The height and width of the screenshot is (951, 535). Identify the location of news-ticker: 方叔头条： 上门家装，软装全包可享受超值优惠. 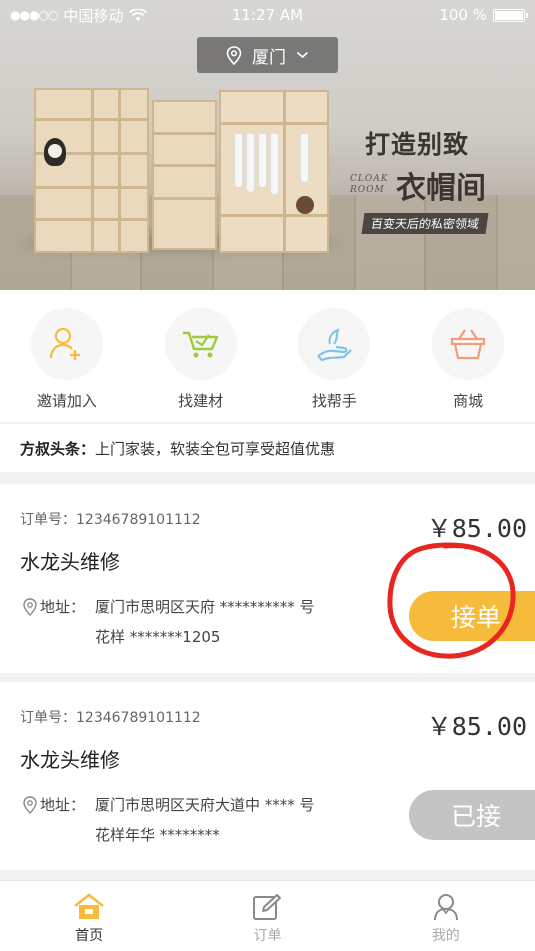
(267, 448).